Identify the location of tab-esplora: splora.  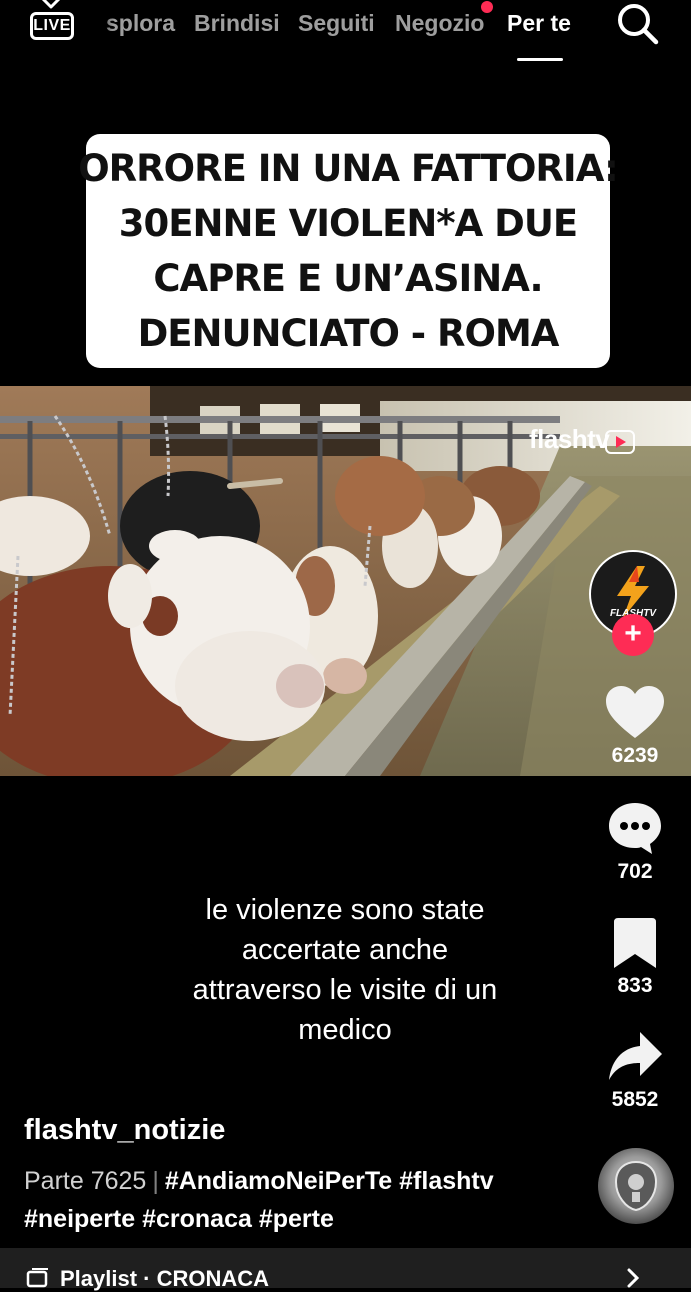
(140, 23).